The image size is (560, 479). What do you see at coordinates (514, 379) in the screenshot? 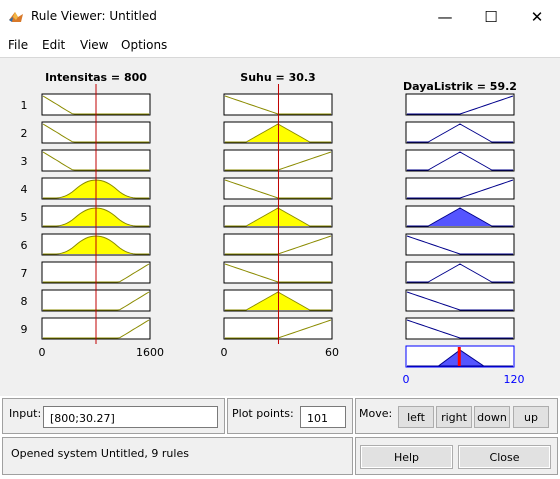
I see `output-range-max: 120` at bounding box center [514, 379].